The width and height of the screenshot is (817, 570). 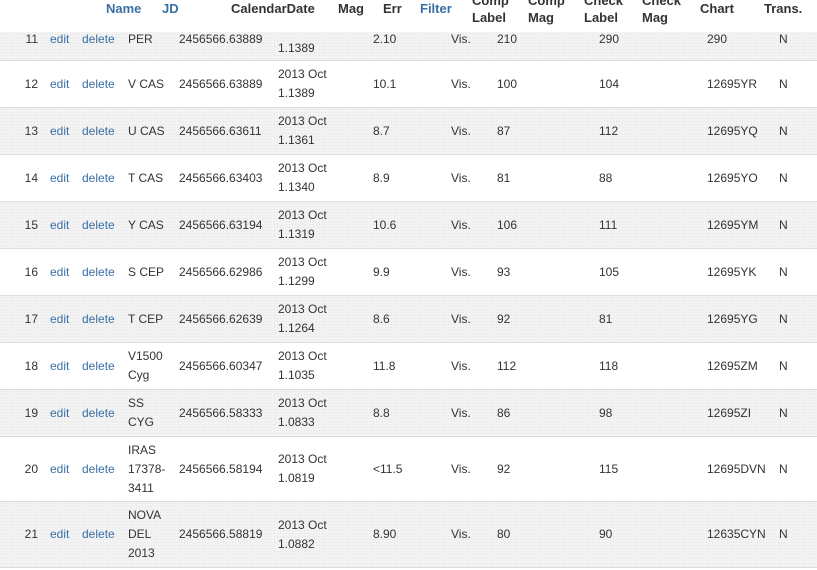 I want to click on calendar-date: 2013 Oct 1.1389, so click(x=302, y=84).